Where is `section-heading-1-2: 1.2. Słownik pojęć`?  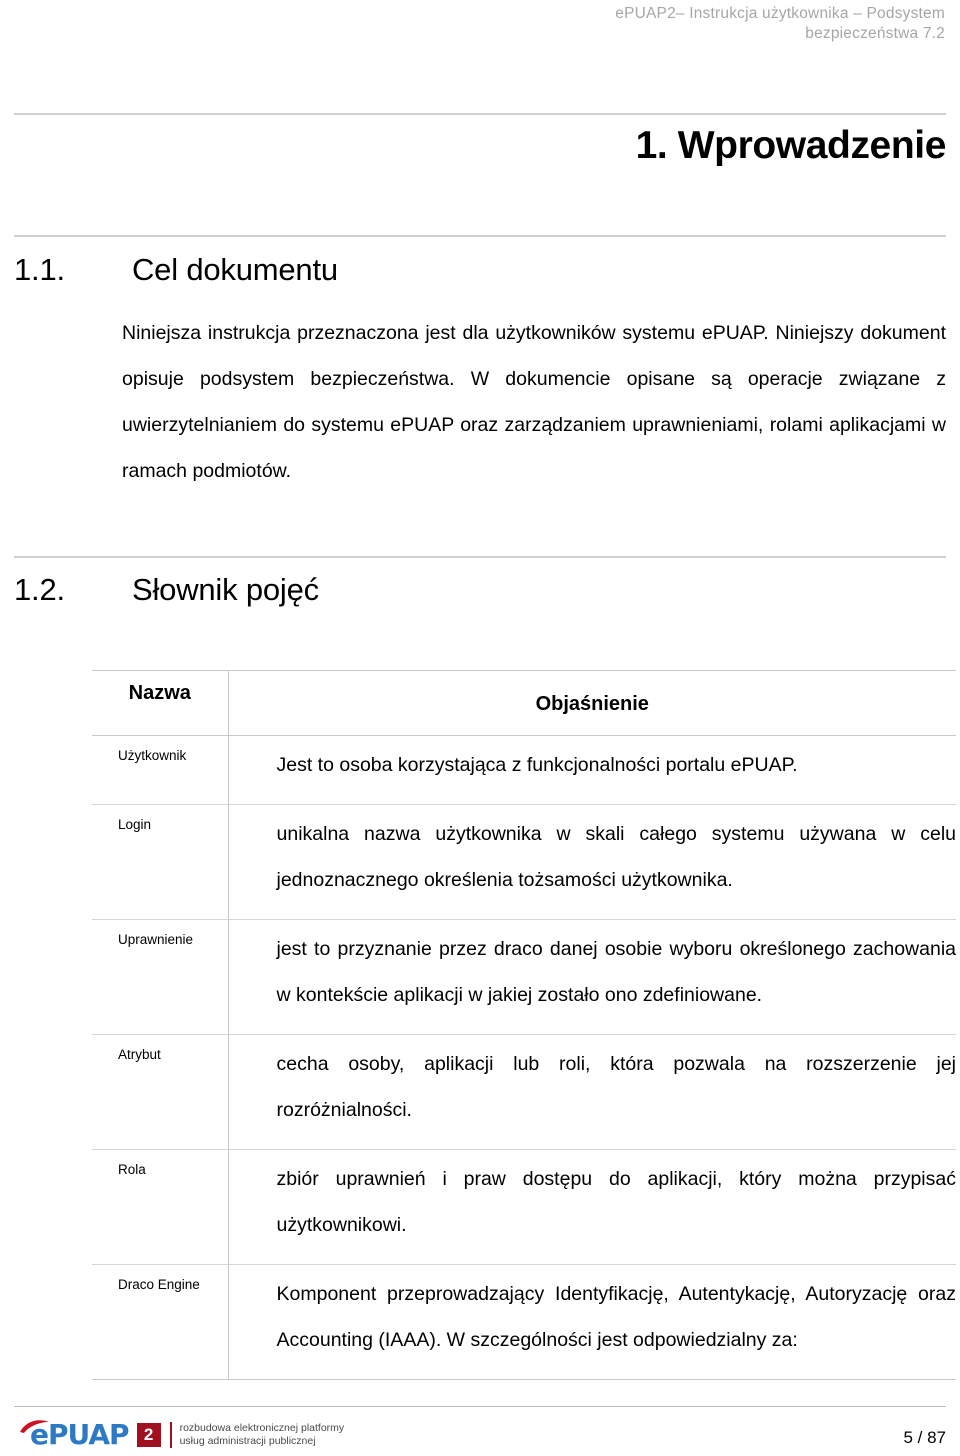 section-heading-1-2: 1.2. Słownik pojęć is located at coordinates (480, 590).